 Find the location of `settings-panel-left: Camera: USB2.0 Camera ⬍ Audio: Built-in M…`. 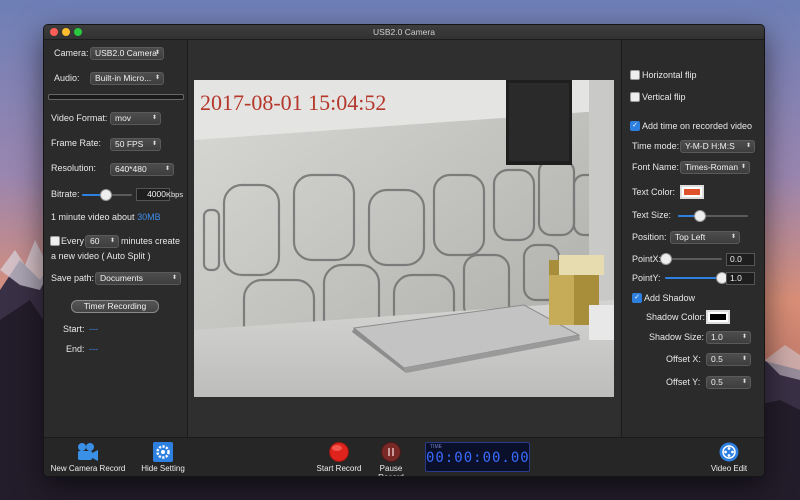

settings-panel-left: Camera: USB2.0 Camera ⬍ Audio: Built-in M… is located at coordinates (116, 238).